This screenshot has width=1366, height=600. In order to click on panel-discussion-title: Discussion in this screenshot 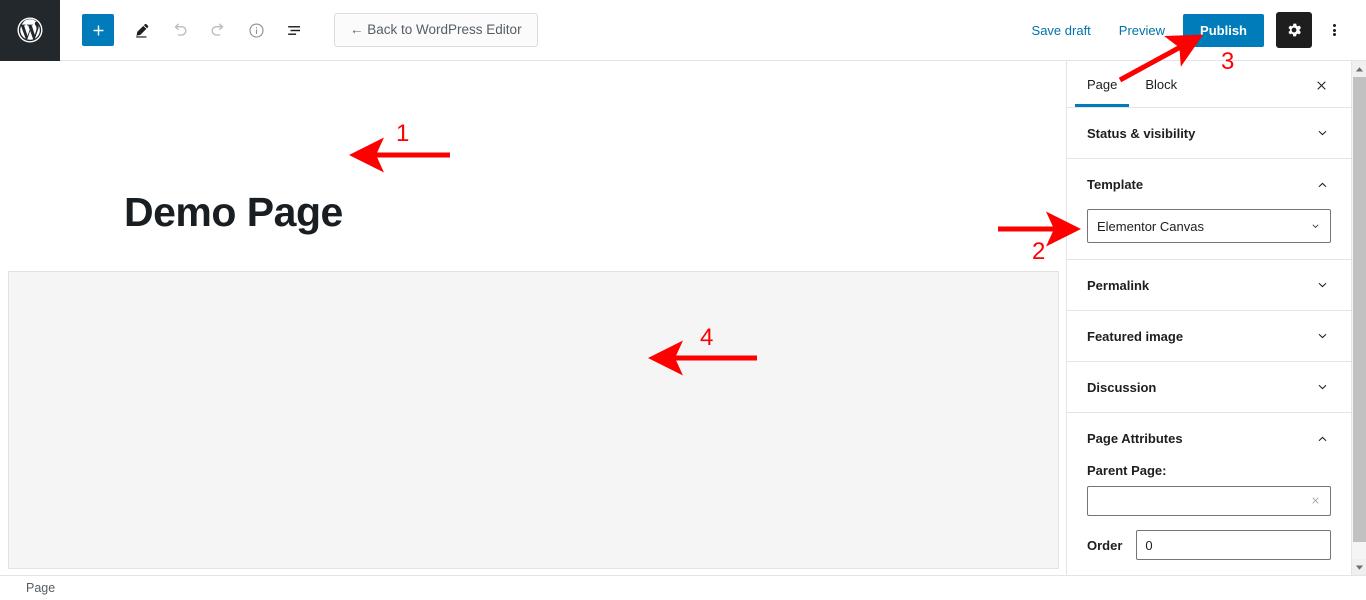, I will do `click(1122, 387)`.